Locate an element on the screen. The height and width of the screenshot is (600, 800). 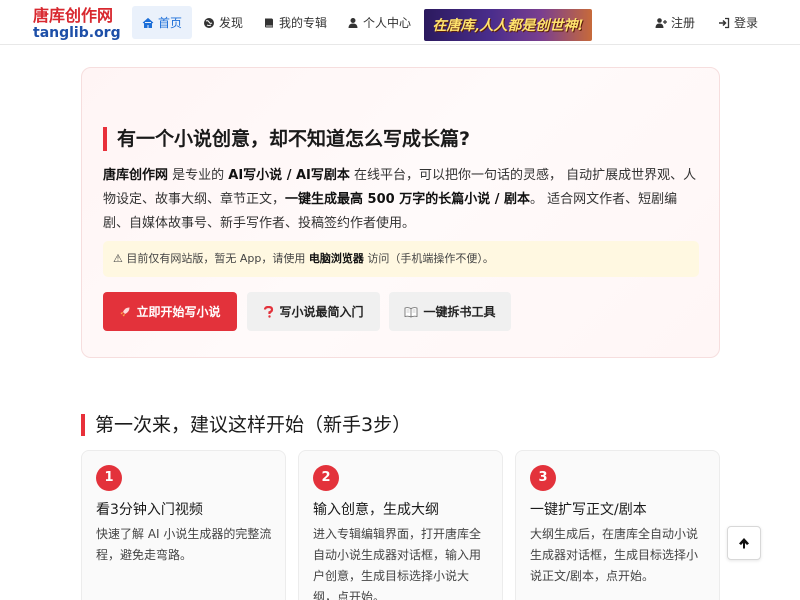
nav-discover: 发现 is located at coordinates (223, 22).